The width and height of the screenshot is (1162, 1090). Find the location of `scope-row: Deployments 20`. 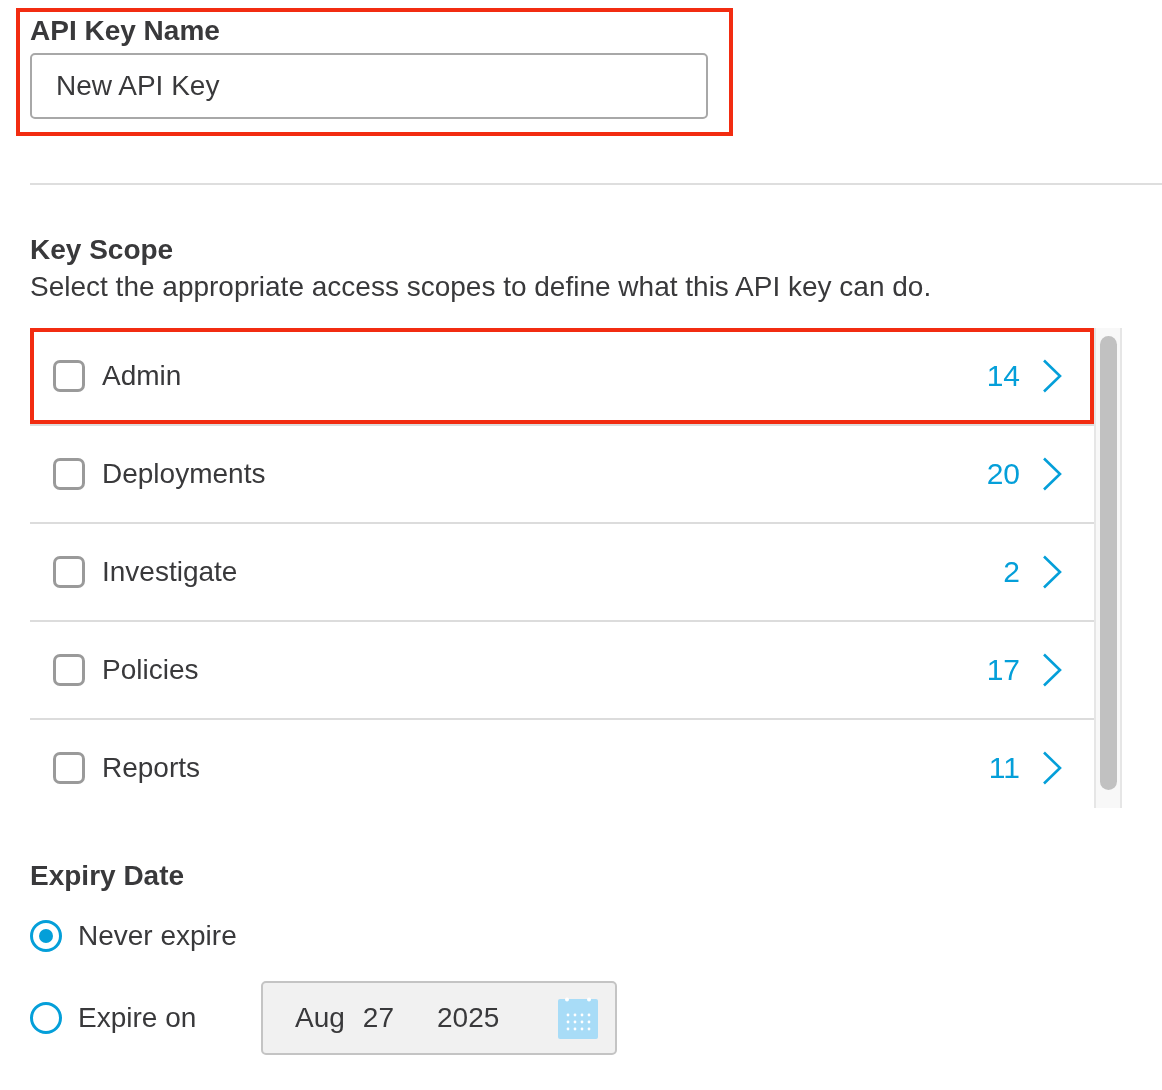

scope-row: Deployments 20 is located at coordinates (562, 475).